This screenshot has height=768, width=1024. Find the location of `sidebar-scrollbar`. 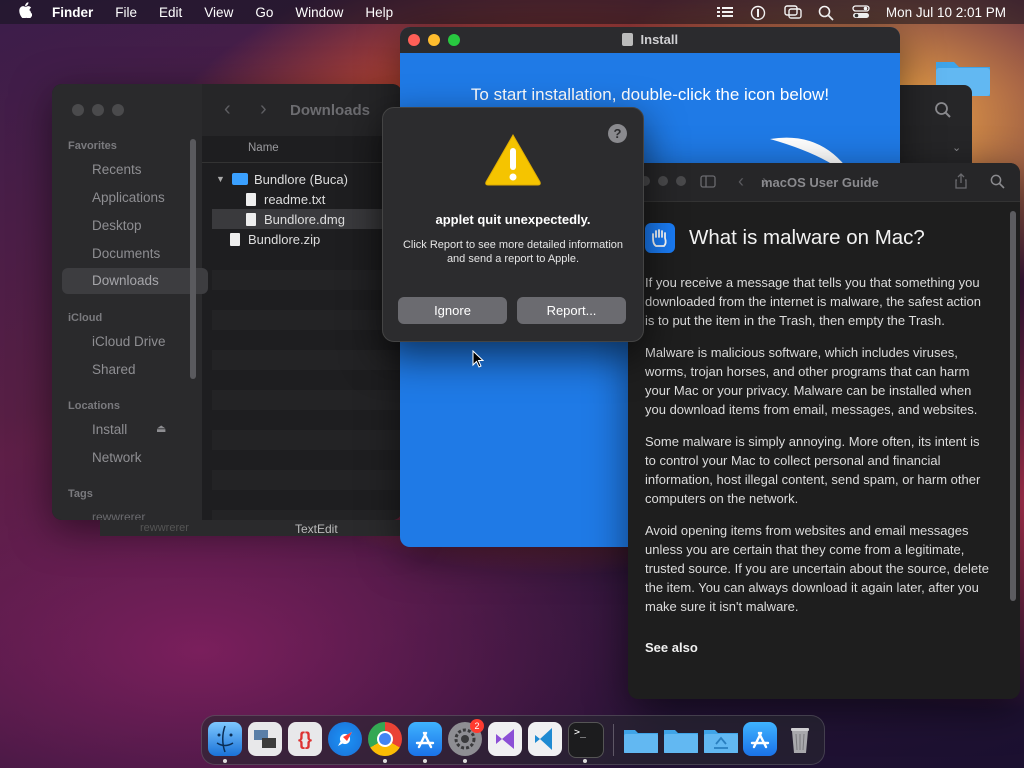

sidebar-scrollbar is located at coordinates (193, 259).